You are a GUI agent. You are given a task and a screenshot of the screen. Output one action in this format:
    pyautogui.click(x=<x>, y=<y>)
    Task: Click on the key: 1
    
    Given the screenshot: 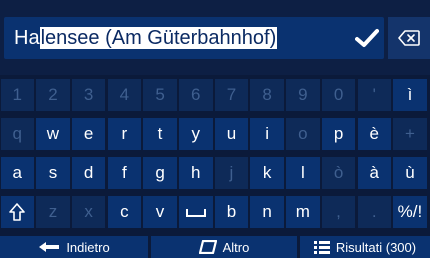 What is the action you would take?
    pyautogui.click(x=17, y=95)
    